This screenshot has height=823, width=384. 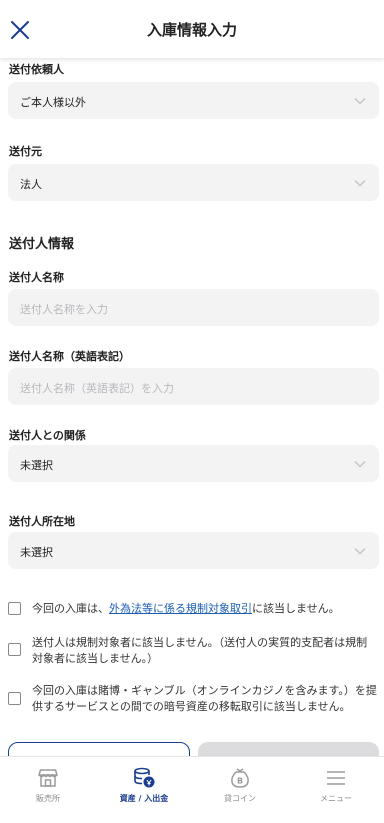 What do you see at coordinates (193, 463) in the screenshot?
I see `relationship-select: 未選択` at bounding box center [193, 463].